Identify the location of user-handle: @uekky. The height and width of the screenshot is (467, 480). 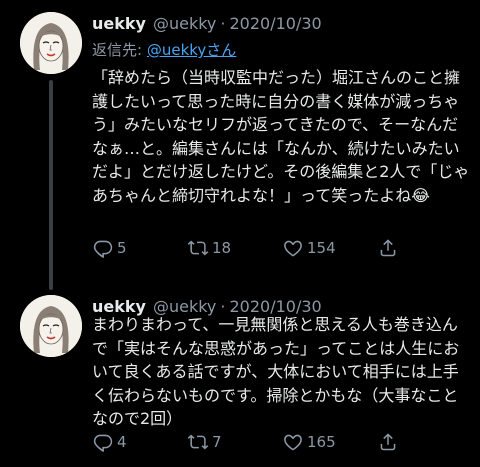
(184, 23).